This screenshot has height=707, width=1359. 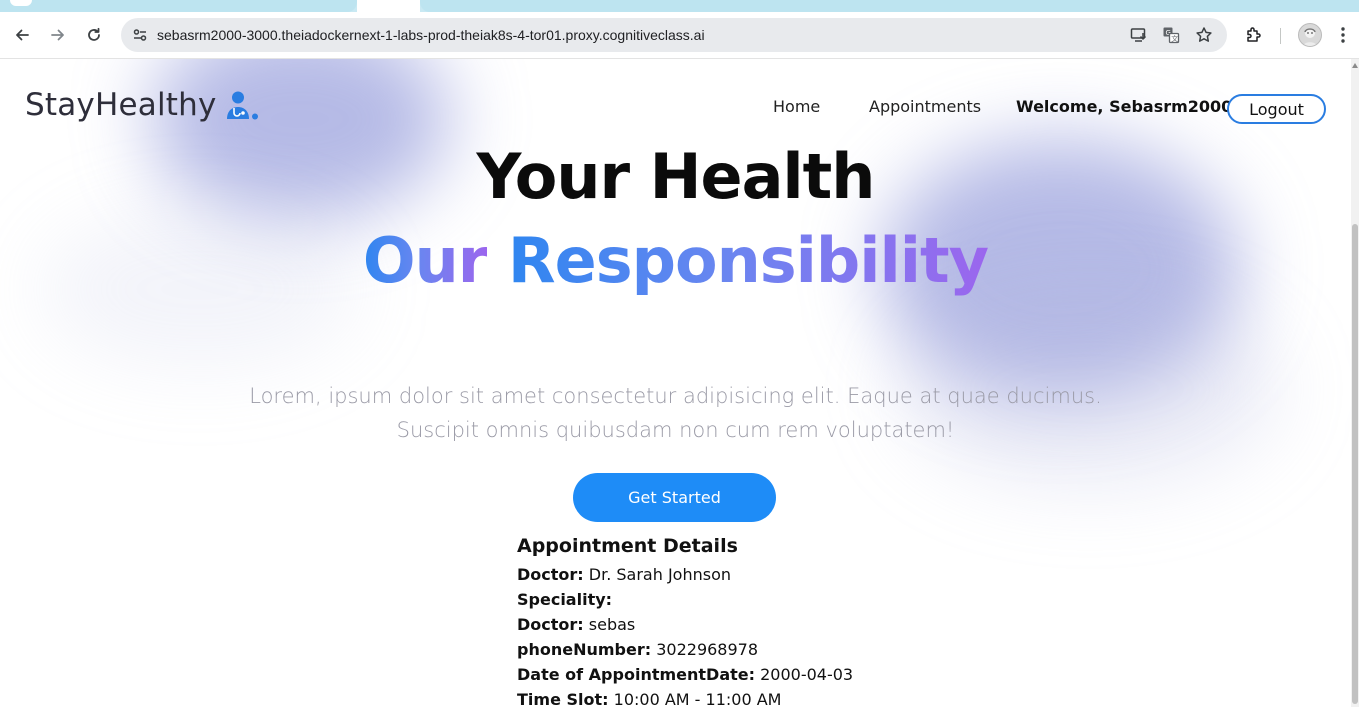 I want to click on back-icon, so click(x=22, y=35).